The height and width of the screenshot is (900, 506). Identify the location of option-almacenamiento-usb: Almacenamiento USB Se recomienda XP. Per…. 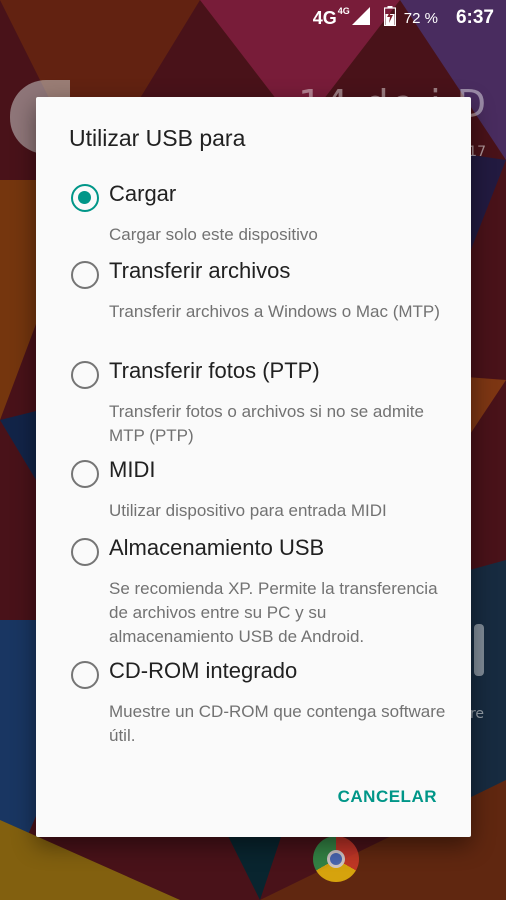
(259, 592).